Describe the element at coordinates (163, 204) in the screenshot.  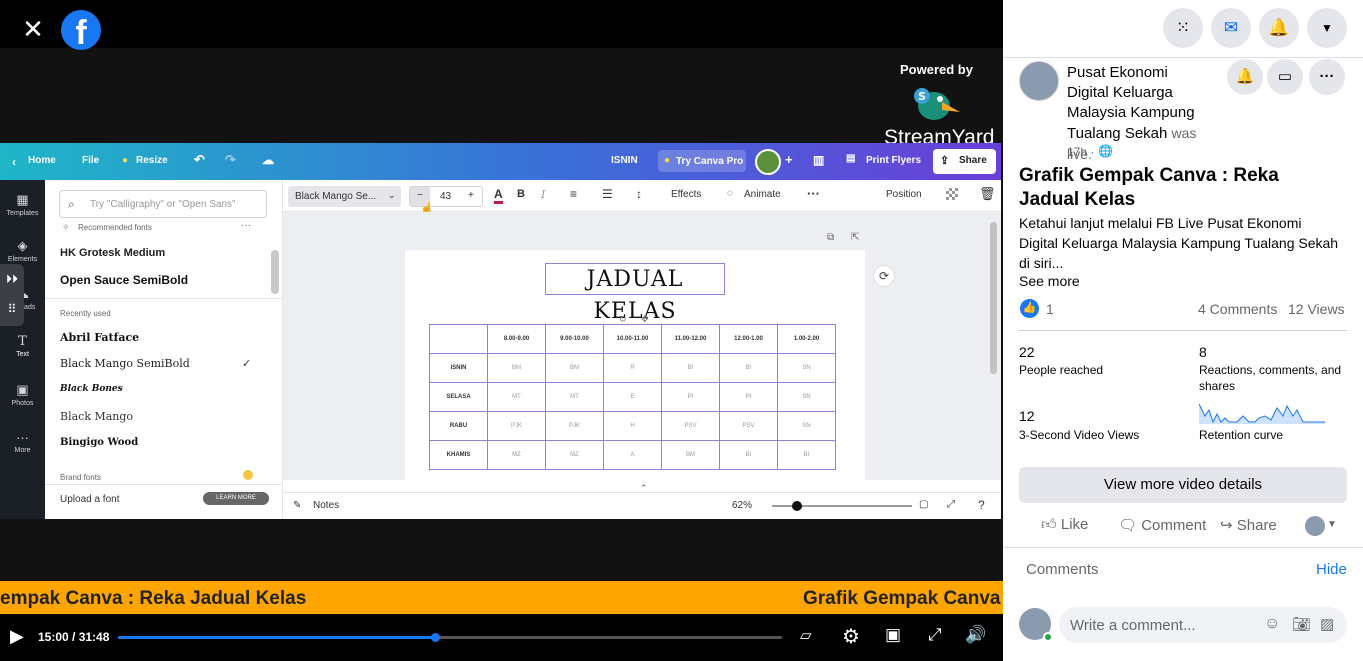
I see `font-search-input: ⌕ Try "Calligraphy" or "Open Sans"` at that location.